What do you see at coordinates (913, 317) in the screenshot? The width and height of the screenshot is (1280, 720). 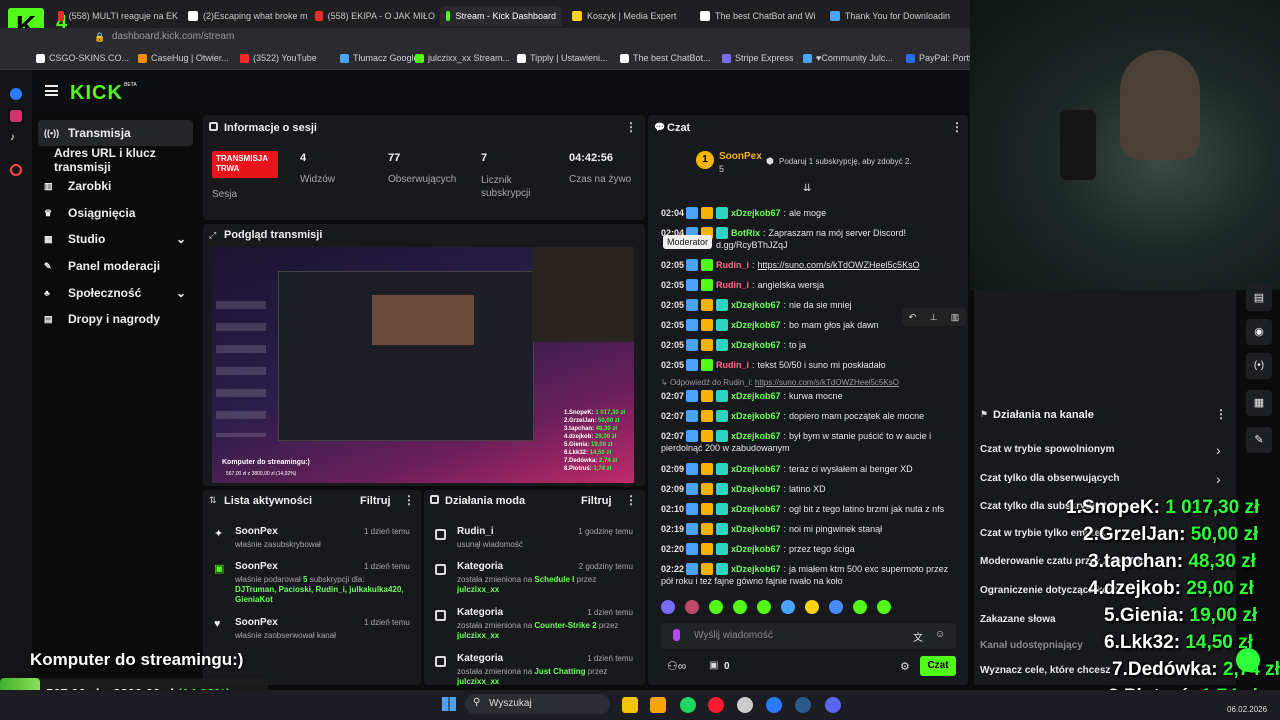 I see `reply-icon: ↶` at bounding box center [913, 317].